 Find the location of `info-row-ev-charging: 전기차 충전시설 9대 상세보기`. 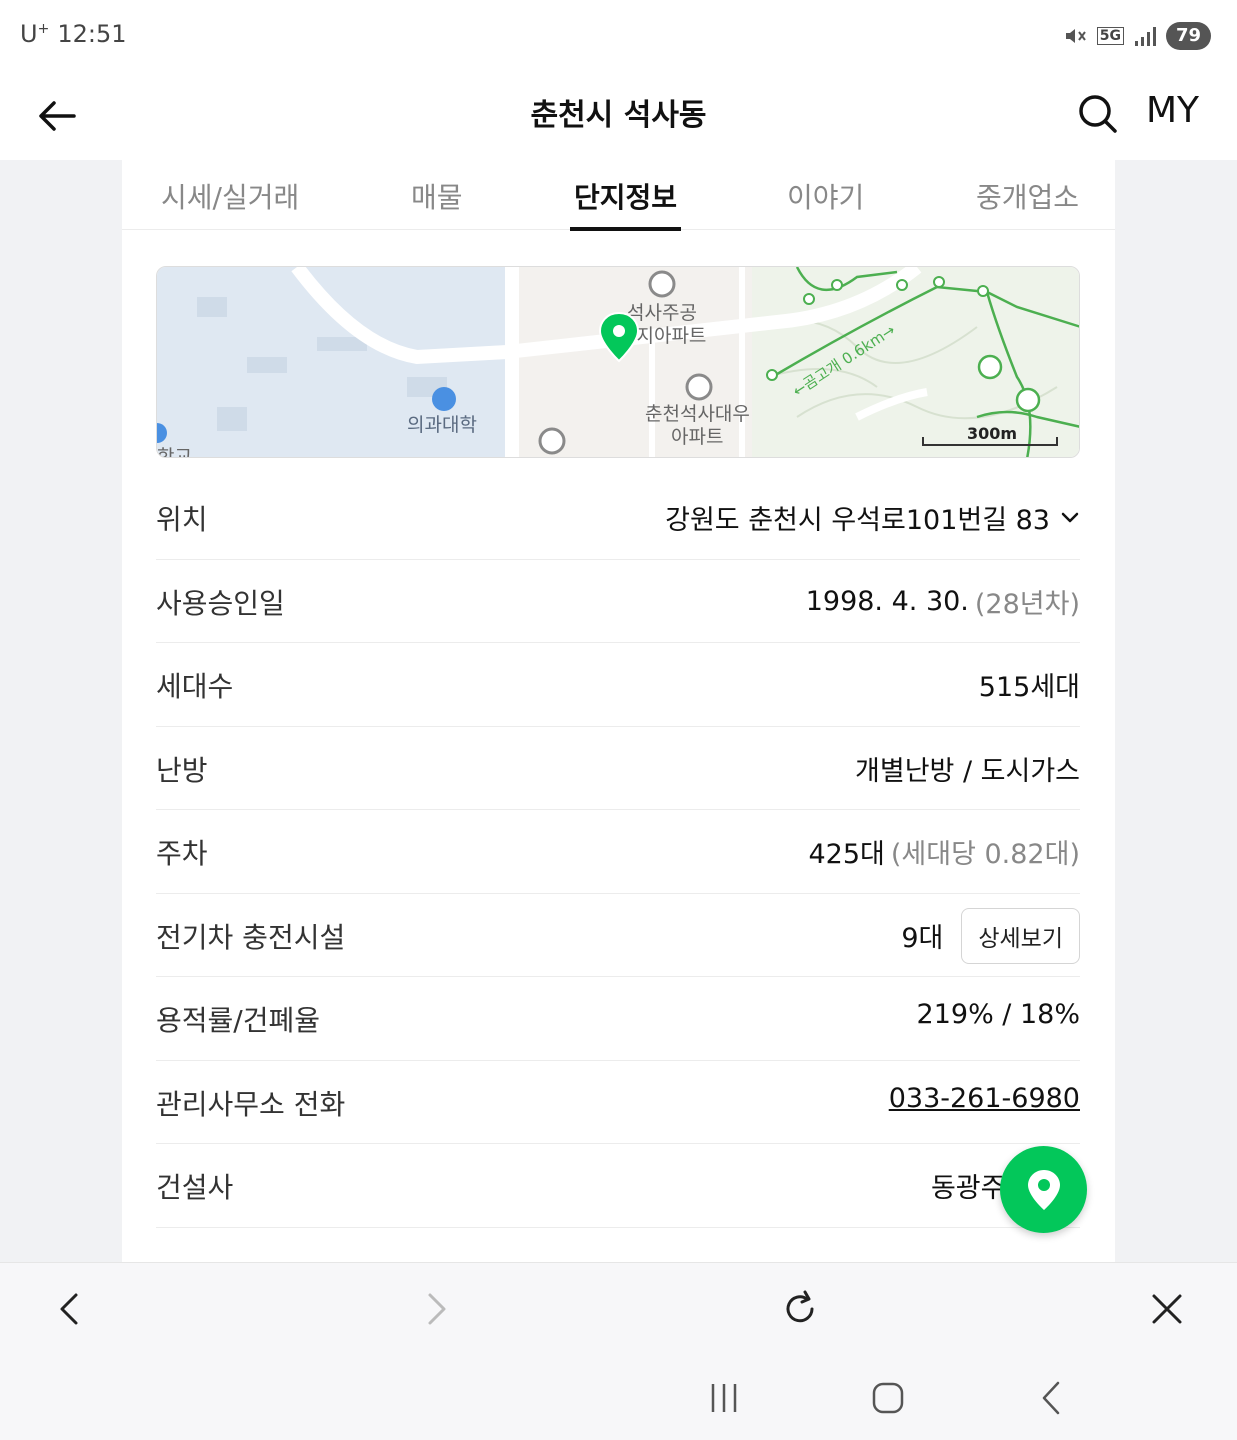

info-row-ev-charging: 전기차 충전시설 9대 상세보기 is located at coordinates (618, 935).